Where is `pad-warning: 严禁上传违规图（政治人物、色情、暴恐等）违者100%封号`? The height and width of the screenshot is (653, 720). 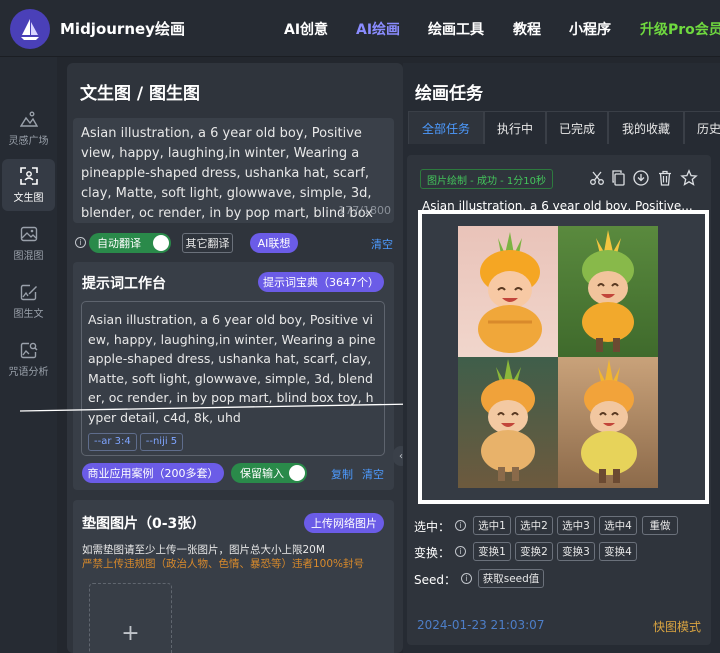
pad-warning: 严禁上传违规图（政治人物、色情、暴恐等）违者100%封号 is located at coordinates (223, 564).